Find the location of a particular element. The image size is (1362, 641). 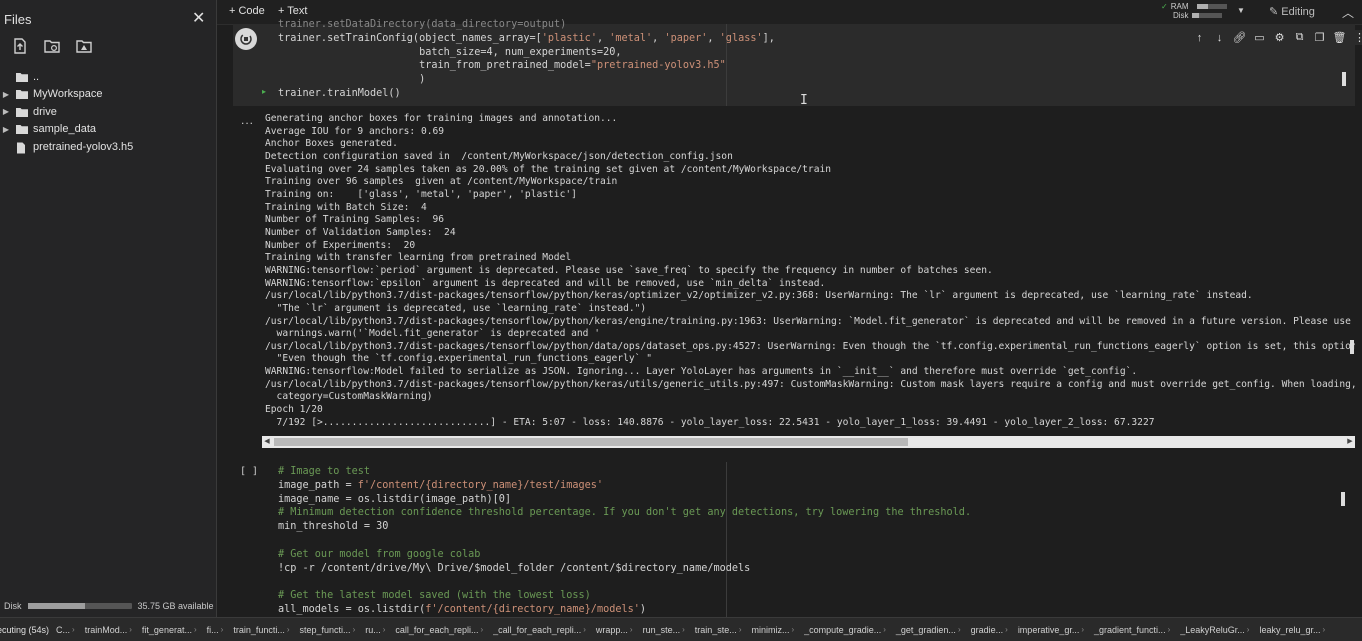

pencil-icon: ✎ is located at coordinates (1275, 12).